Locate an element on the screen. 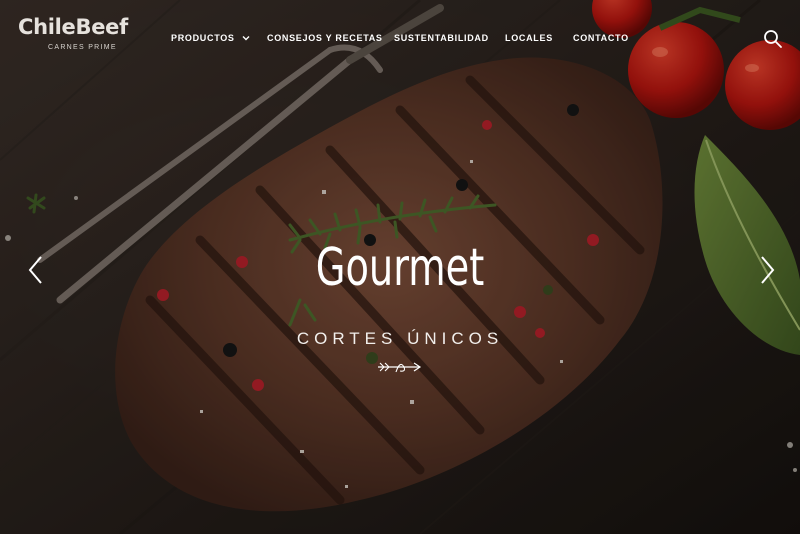 The width and height of the screenshot is (800, 534). search-icon is located at coordinates (773, 39).